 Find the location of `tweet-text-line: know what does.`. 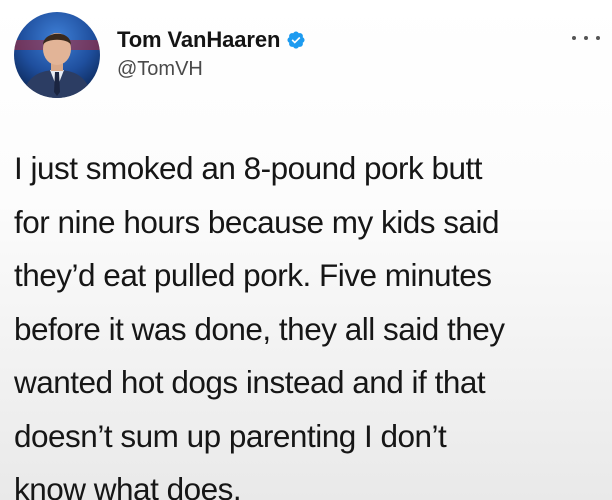

tweet-text-line: know what does. is located at coordinates (128, 485).